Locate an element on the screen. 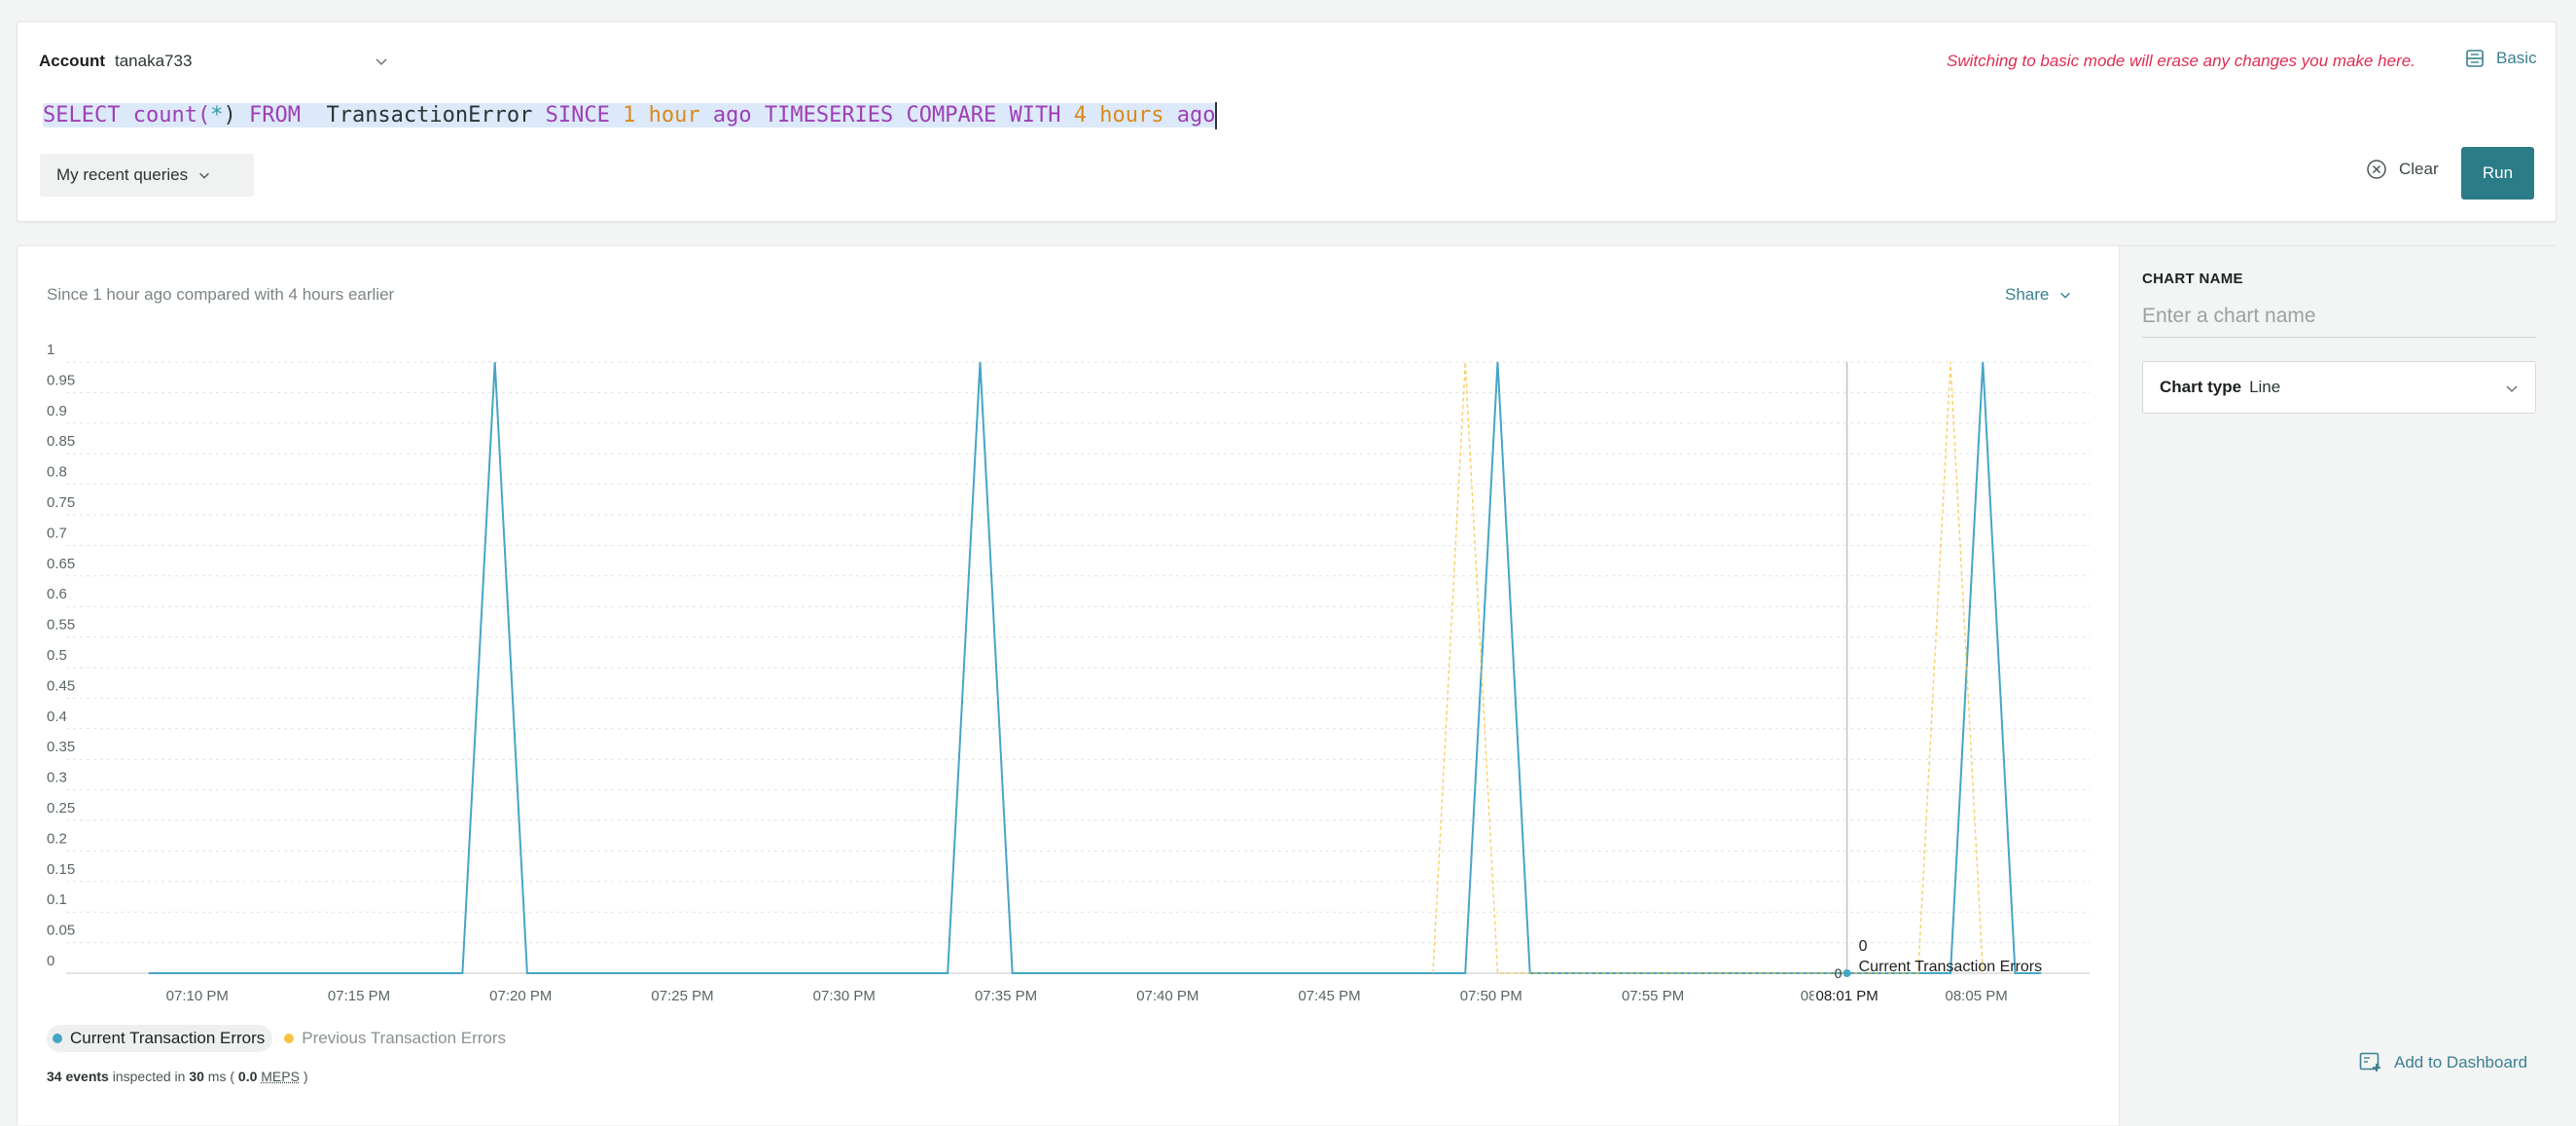 This screenshot has height=1126, width=2576. chart-name-input is located at coordinates (2339, 316).